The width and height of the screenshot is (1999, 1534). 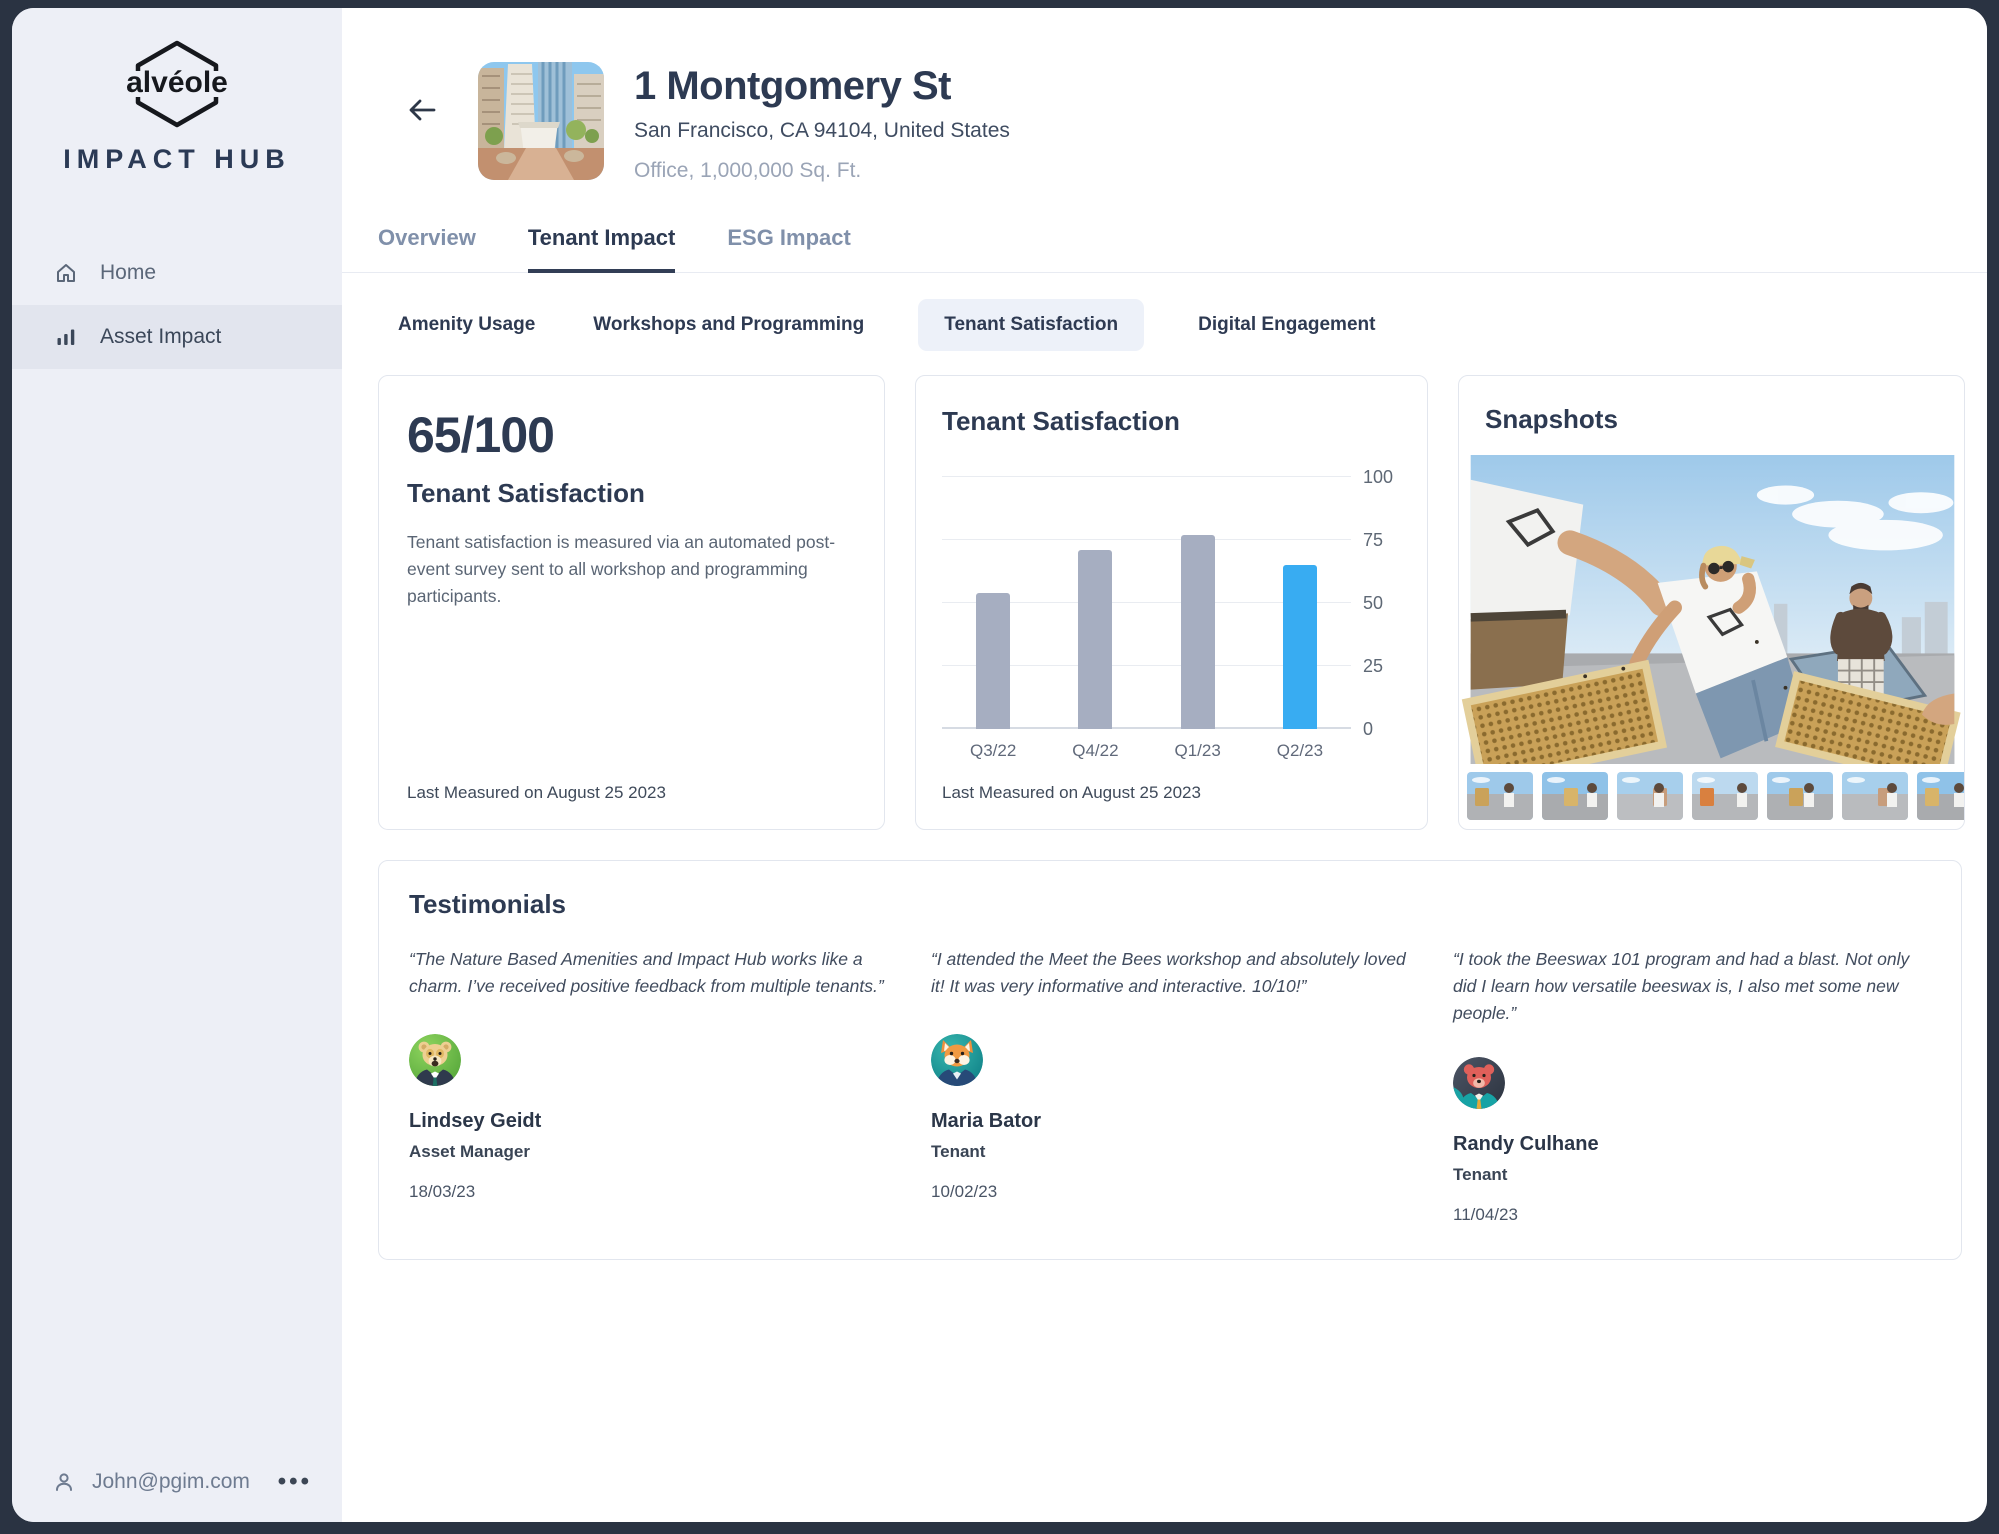 What do you see at coordinates (1286, 325) in the screenshot?
I see `subtab-digital-engagement: Digital Engagement` at bounding box center [1286, 325].